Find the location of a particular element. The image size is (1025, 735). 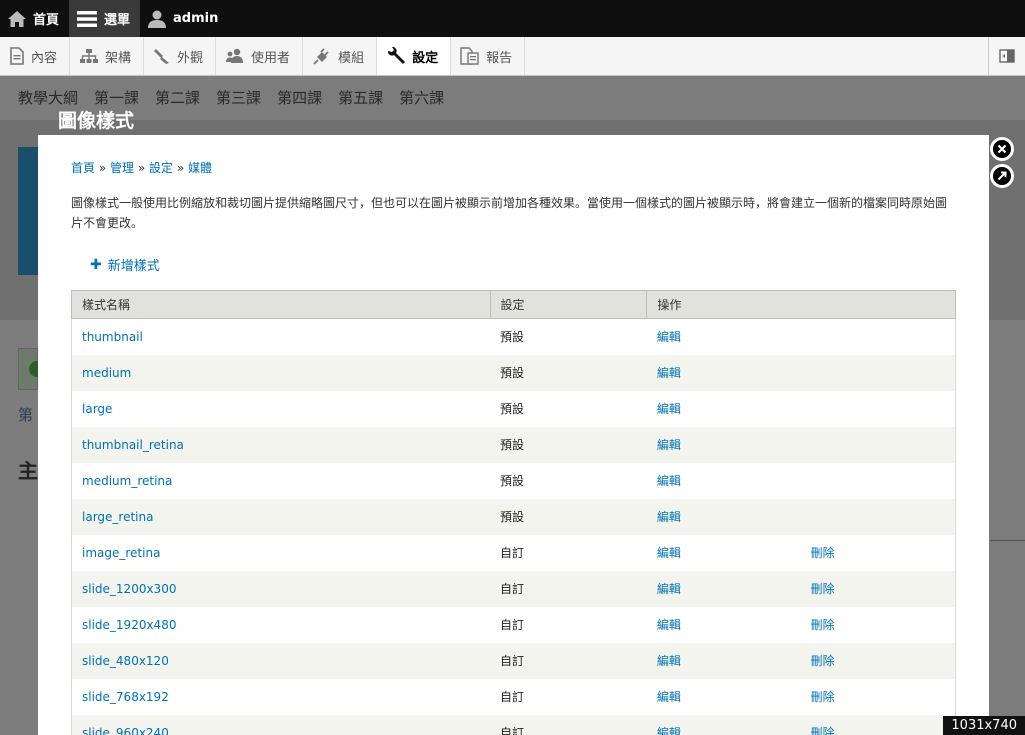

style-name-link: slide_768x192 is located at coordinates (125, 697).